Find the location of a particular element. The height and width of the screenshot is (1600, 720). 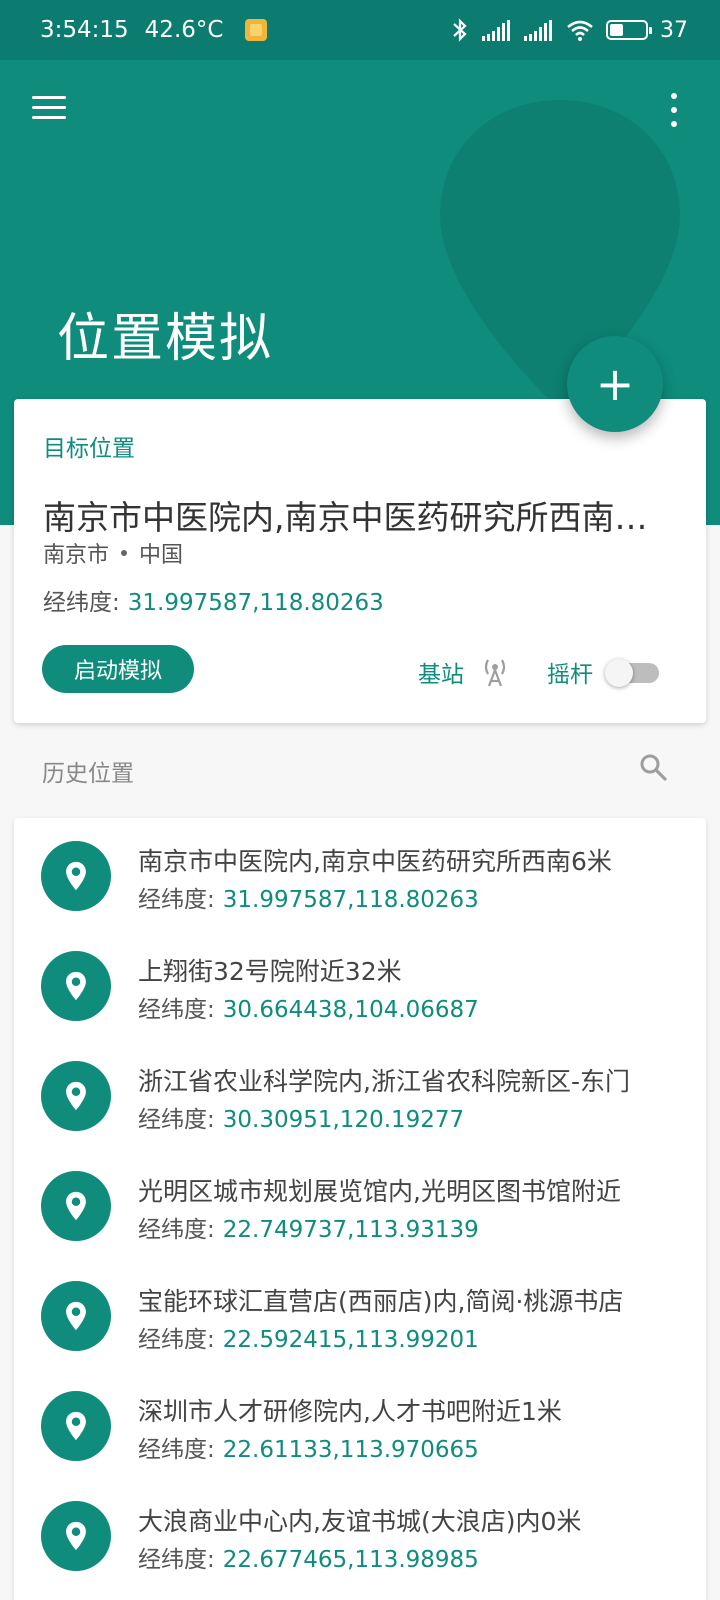

base-station-toggle: 基站 is located at coordinates (464, 672).